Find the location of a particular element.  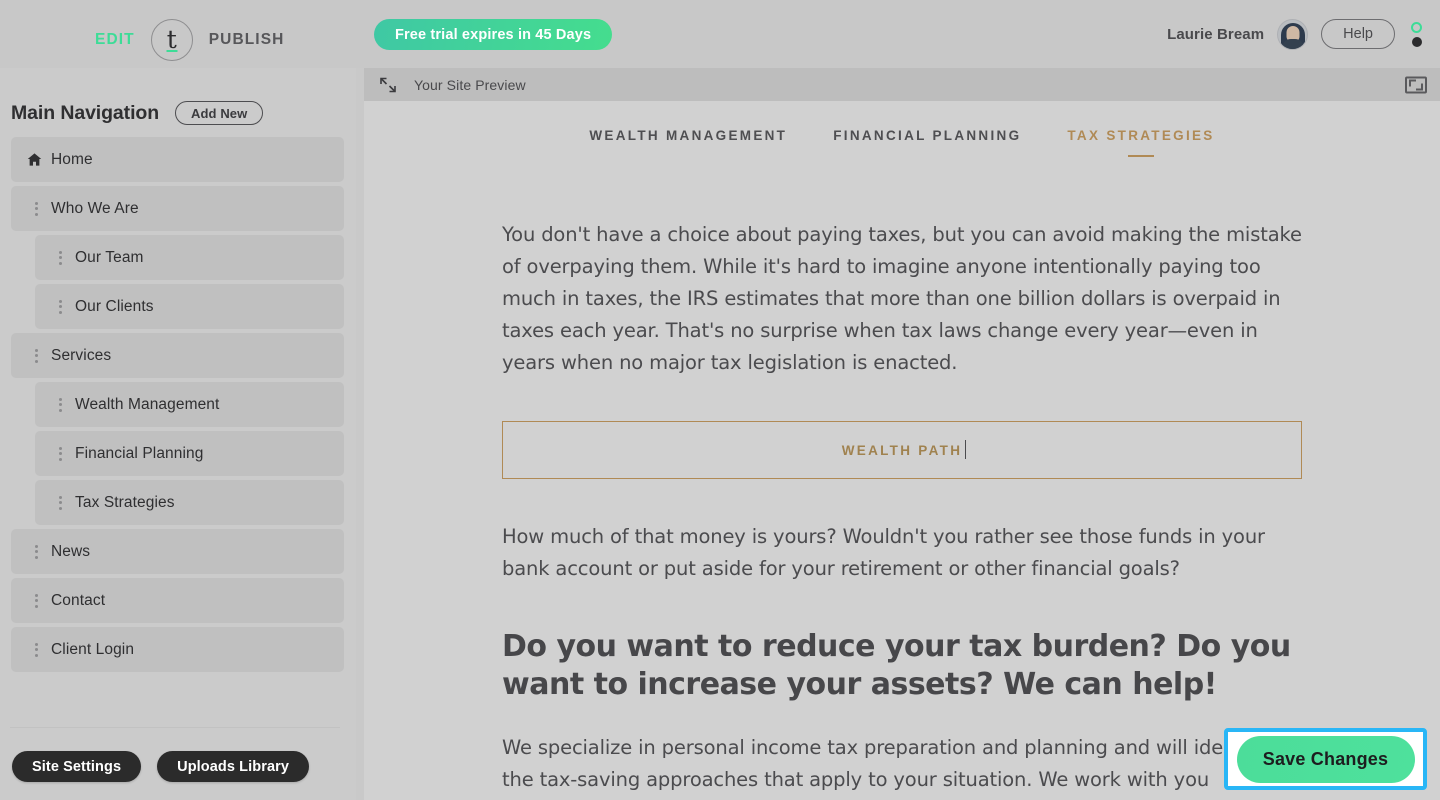

sidebar-item-label: Home is located at coordinates (72, 159).